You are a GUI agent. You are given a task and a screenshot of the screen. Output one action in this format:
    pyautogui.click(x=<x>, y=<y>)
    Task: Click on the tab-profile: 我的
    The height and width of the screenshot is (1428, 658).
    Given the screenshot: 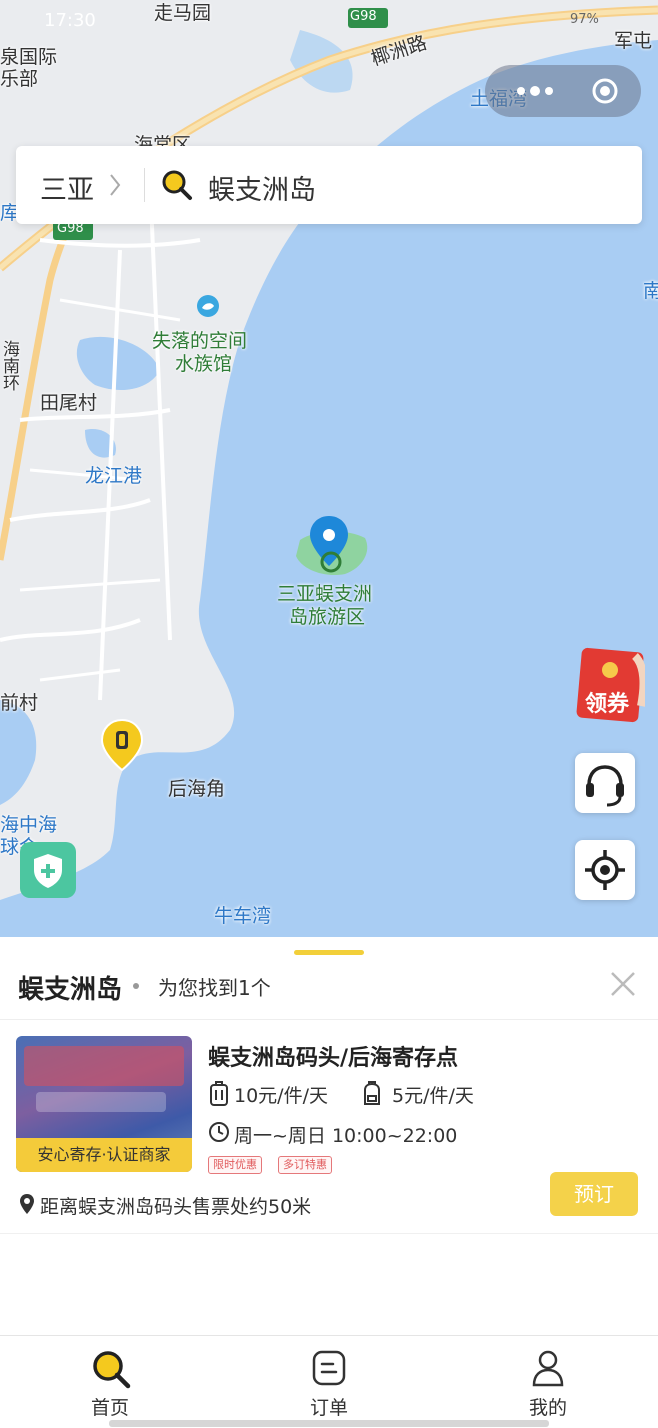 What is the action you would take?
    pyautogui.click(x=548, y=1382)
    